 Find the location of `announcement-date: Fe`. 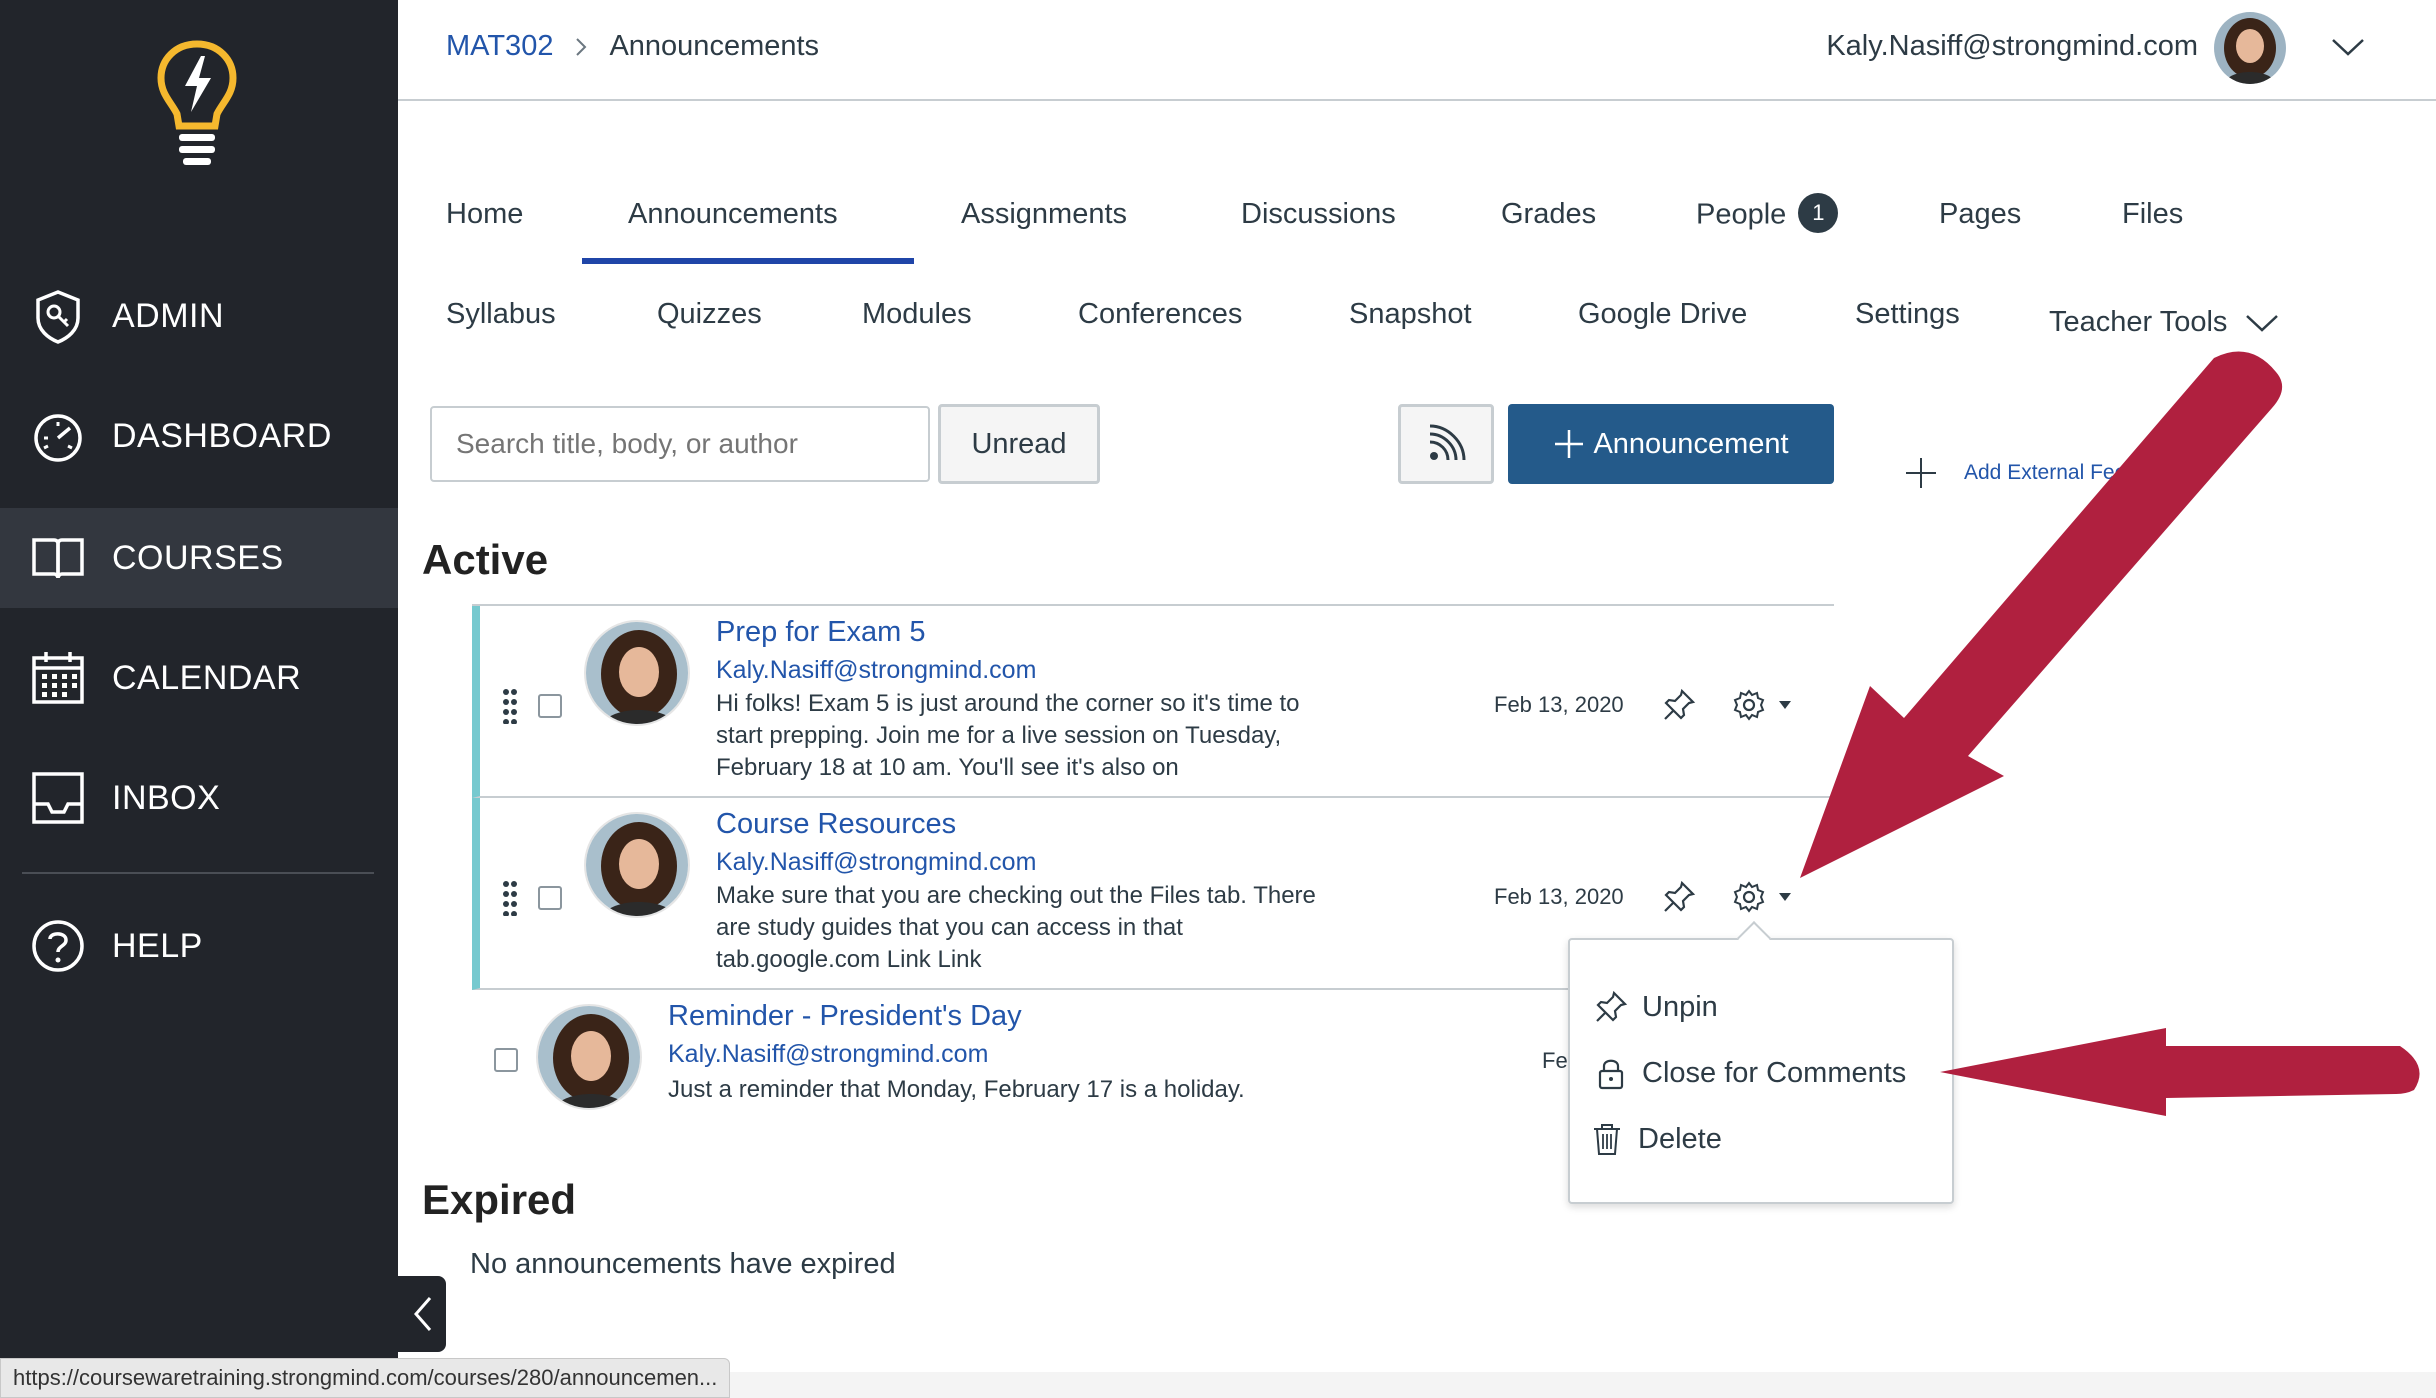

announcement-date: Fe is located at coordinates (1555, 1060).